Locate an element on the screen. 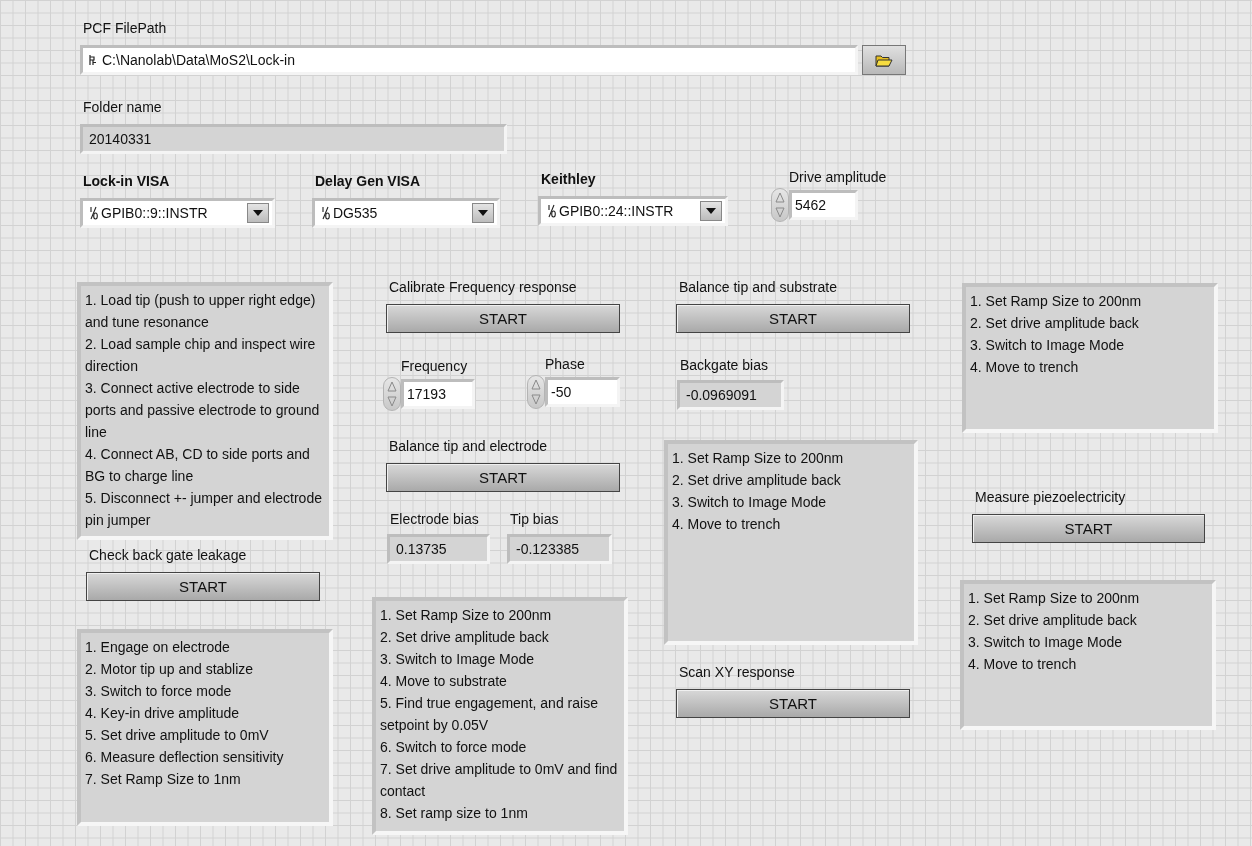  numeric-indicator: -0.0969091 is located at coordinates (730, 395).